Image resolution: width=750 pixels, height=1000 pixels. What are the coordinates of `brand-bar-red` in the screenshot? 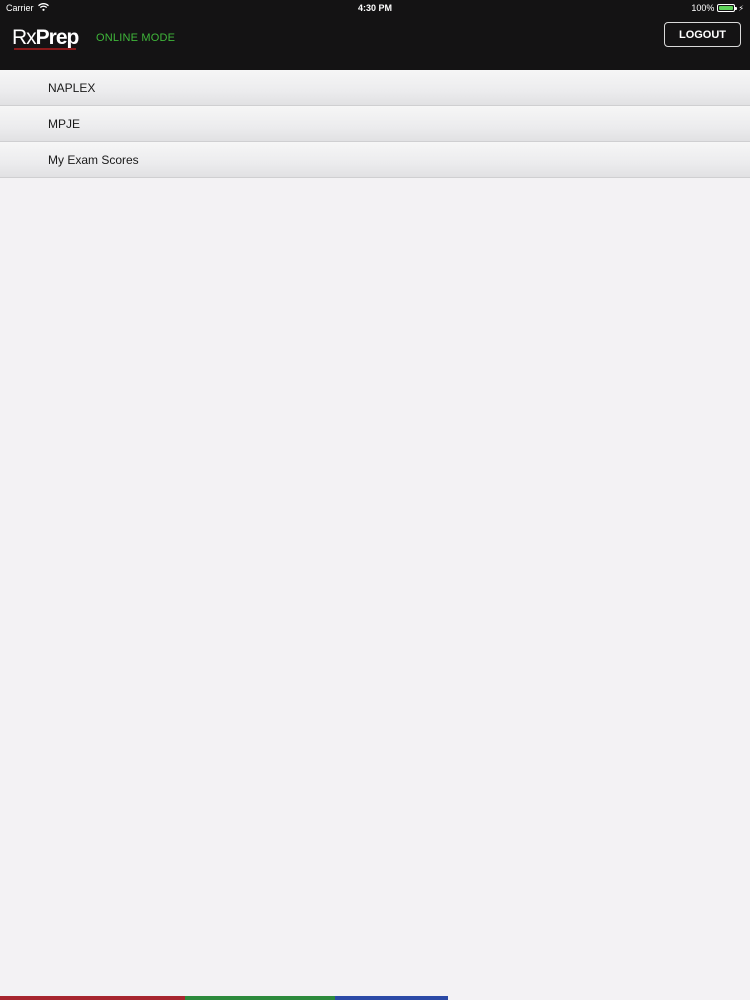 It's located at (92, 998).